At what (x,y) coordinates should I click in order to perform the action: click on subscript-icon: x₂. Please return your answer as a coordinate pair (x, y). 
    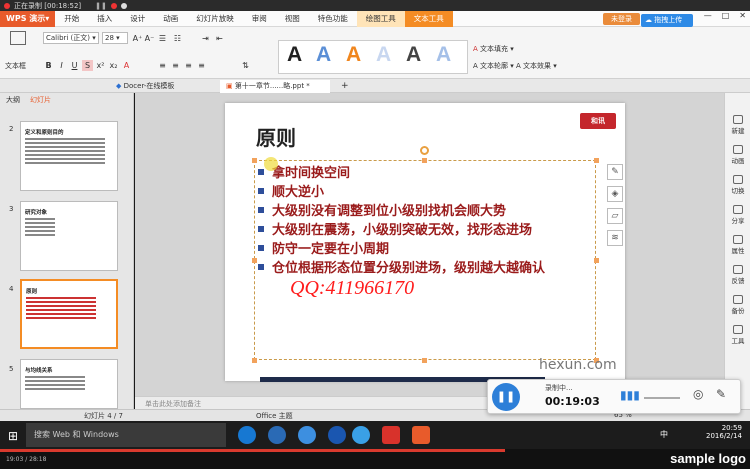
    Looking at the image, I should click on (113, 65).